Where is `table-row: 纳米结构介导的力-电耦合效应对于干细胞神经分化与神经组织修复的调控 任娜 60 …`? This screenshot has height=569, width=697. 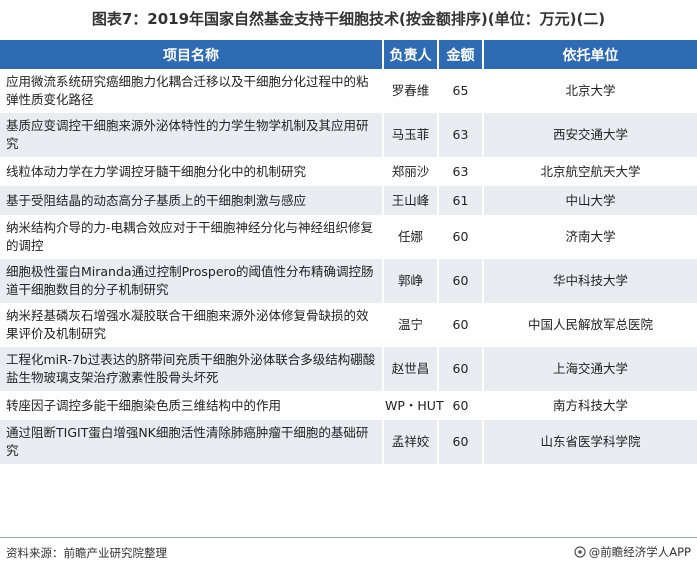
table-row: 纳米结构介导的力-电耦合效应对于干细胞神经分化与神经组织修复的调控 任娜 60 … is located at coordinates (348, 237).